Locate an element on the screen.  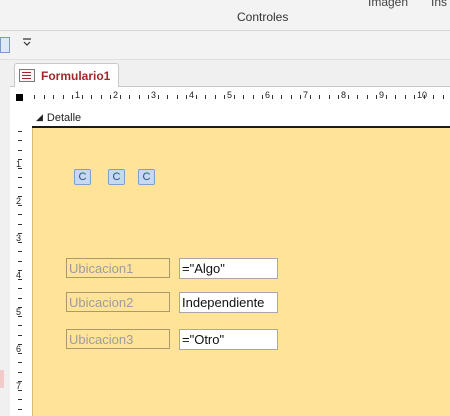
field-textbox-ubicacion3: ="Otro" is located at coordinates (228, 339).